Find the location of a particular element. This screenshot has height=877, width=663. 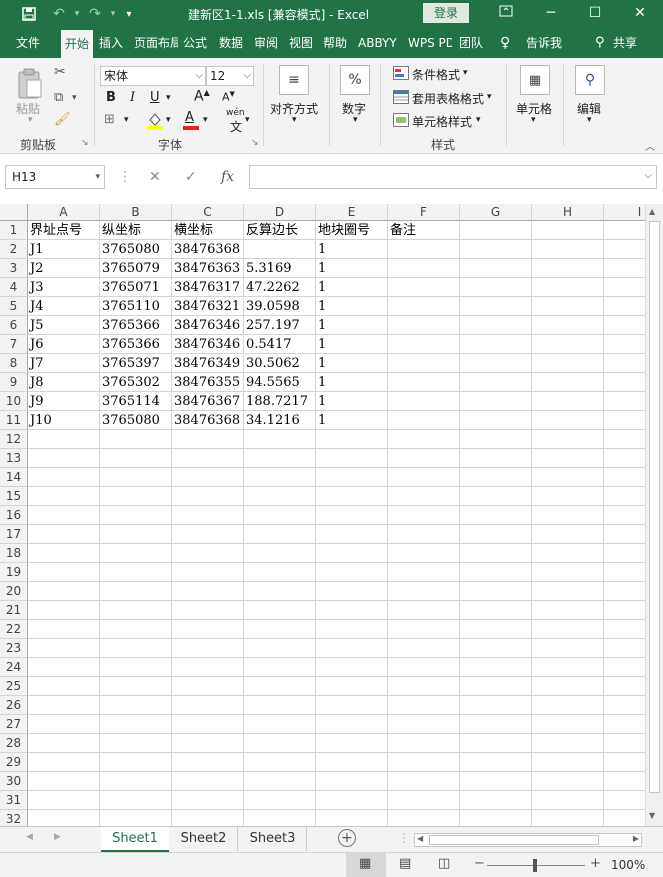

cell: 34.1216 is located at coordinates (280, 420).